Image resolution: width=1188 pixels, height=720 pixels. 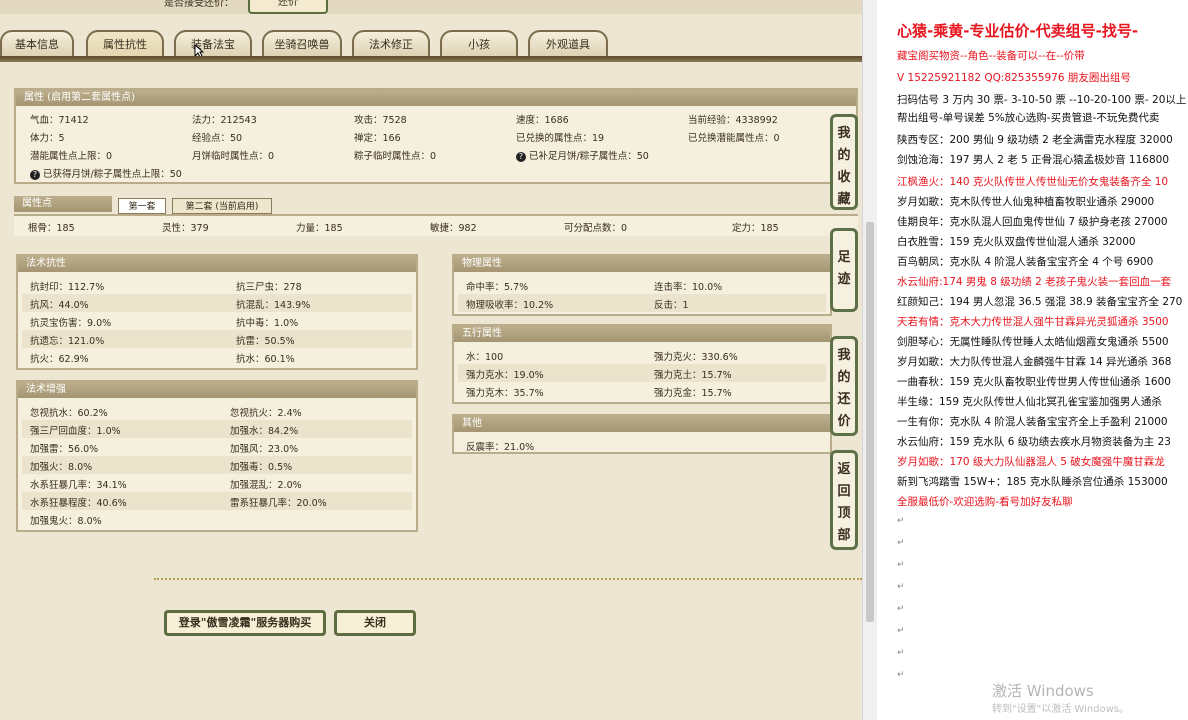 I want to click on side-tab-favorites: 我的收藏, so click(x=844, y=162).